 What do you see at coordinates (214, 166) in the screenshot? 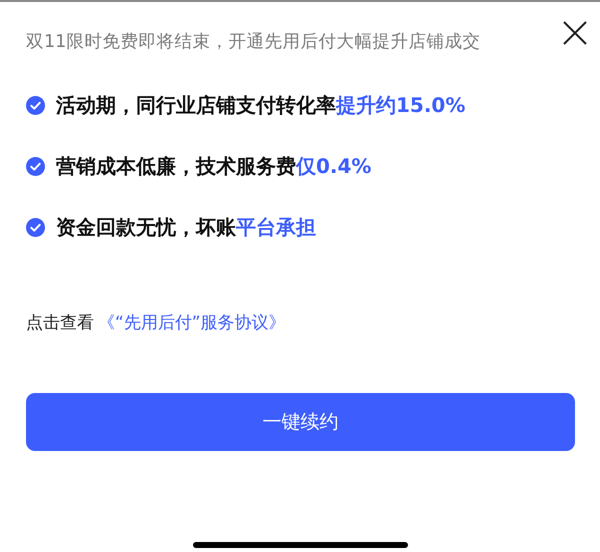
I see `benefit-text: 营销成本低廉，技术服务费仅0.4%` at bounding box center [214, 166].